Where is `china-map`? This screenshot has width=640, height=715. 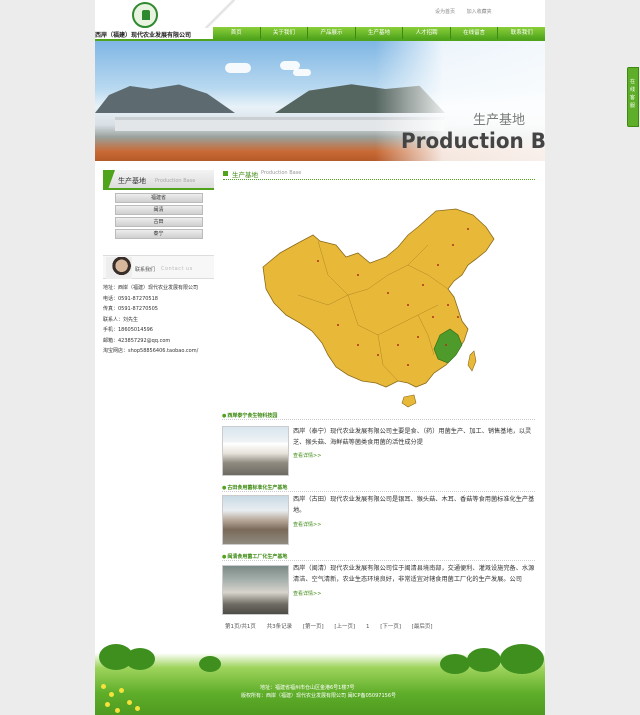 china-map is located at coordinates (378, 308).